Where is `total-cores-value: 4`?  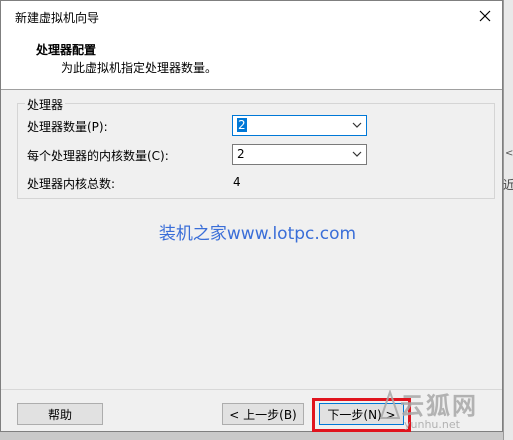
total-cores-value: 4 is located at coordinates (237, 182).